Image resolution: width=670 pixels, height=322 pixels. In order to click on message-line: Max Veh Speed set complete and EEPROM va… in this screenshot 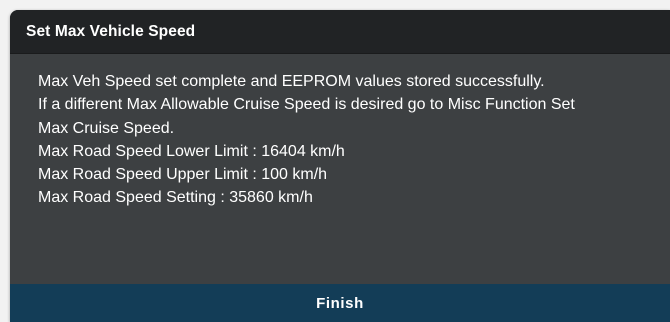, I will do `click(291, 81)`.